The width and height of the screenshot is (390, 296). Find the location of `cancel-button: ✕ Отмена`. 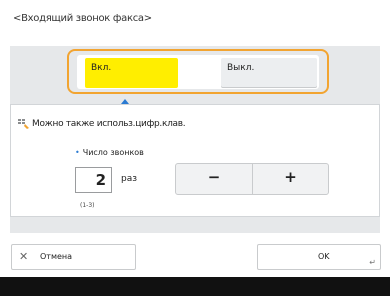

cancel-button: ✕ Отмена is located at coordinates (73, 257).